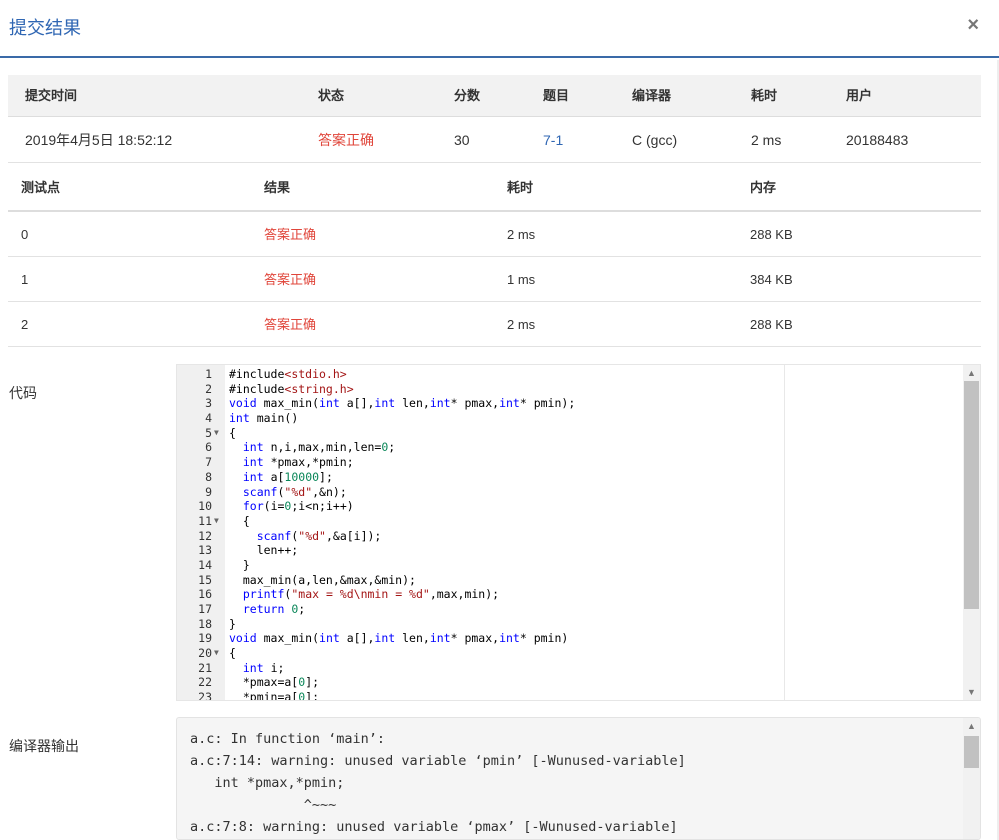 This screenshot has height=840, width=999. I want to click on code-text: #include<string.h>, so click(291, 388).